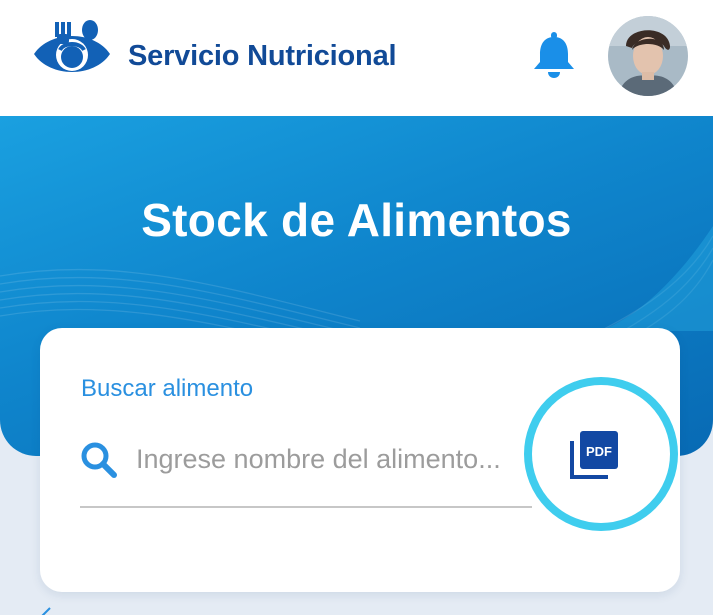 This screenshot has height=615, width=713. I want to click on accent-mark, so click(47, 609).